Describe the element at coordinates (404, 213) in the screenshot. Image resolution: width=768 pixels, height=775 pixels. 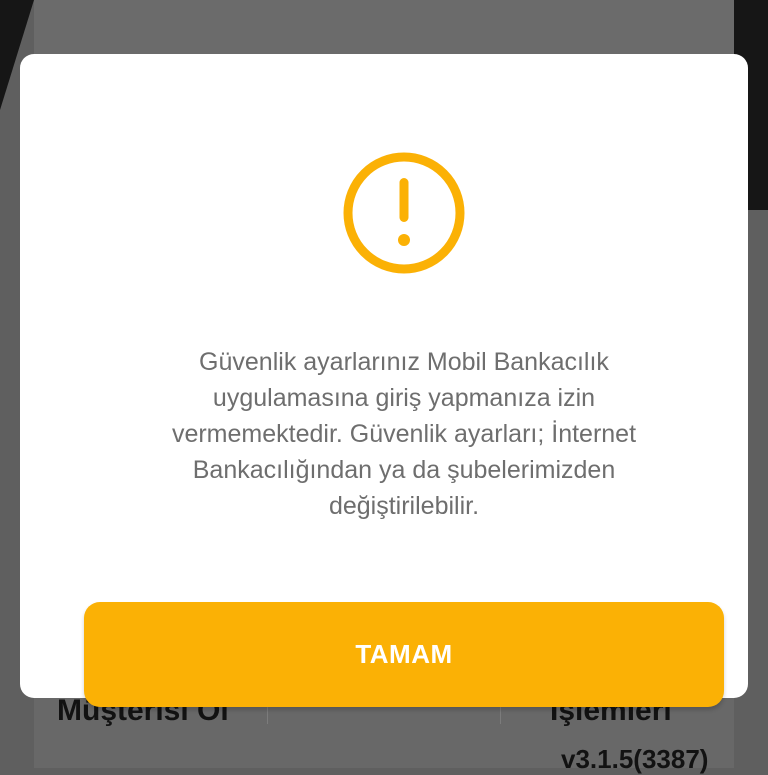
I see `exclamation-circle-icon` at that location.